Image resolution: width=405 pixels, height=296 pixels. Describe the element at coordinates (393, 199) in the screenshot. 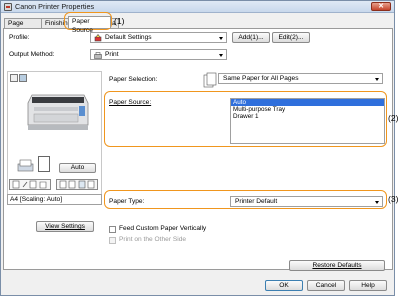

I see `callout-3: (3)` at that location.